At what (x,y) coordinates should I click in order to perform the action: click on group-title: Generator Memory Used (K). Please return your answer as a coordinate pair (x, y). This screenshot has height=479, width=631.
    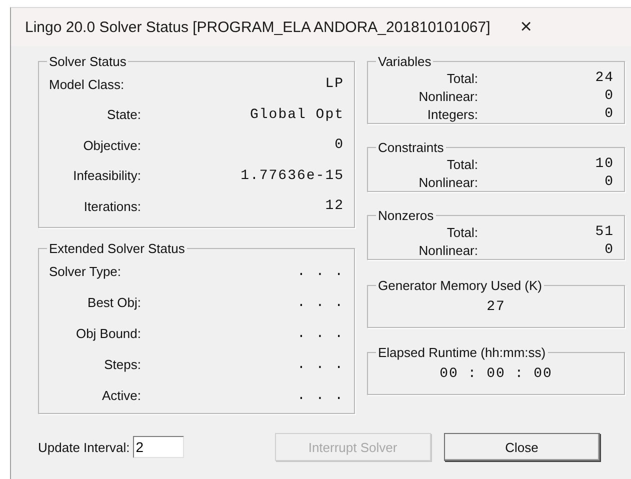
    Looking at the image, I should click on (460, 285).